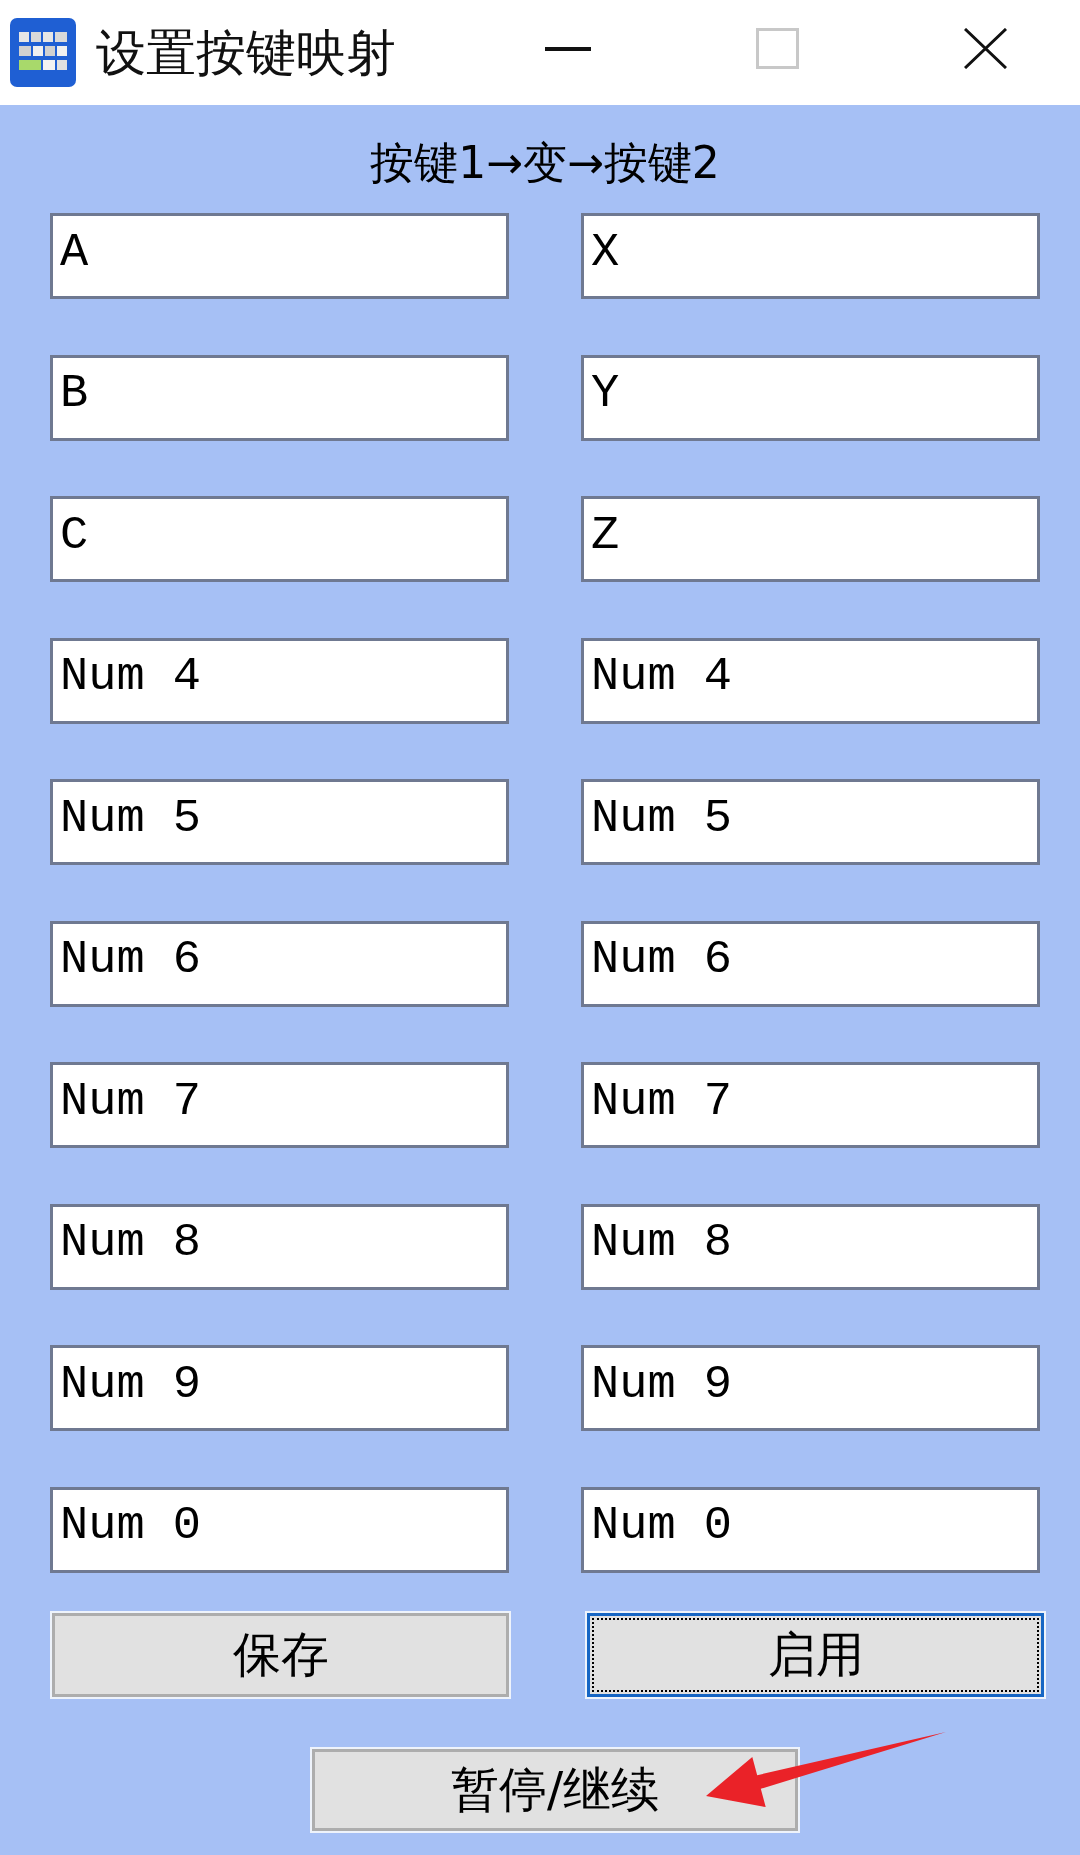  Describe the element at coordinates (810, 539) in the screenshot. I see `key-field: Z` at that location.